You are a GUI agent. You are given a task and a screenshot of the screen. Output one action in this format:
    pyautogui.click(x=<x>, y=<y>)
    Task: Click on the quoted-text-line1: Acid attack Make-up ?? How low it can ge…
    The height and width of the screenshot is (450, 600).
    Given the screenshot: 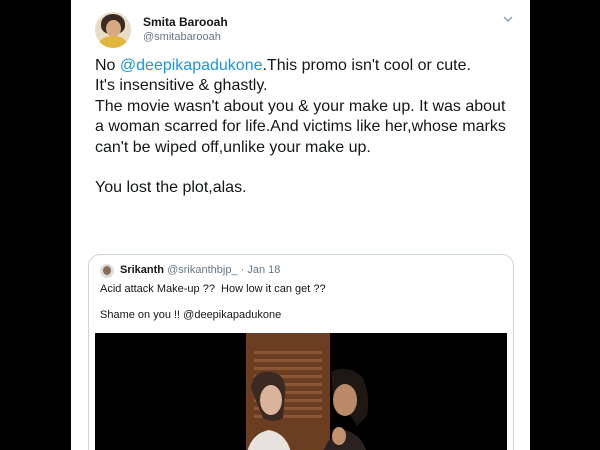 What is the action you would take?
    pyautogui.click(x=213, y=289)
    